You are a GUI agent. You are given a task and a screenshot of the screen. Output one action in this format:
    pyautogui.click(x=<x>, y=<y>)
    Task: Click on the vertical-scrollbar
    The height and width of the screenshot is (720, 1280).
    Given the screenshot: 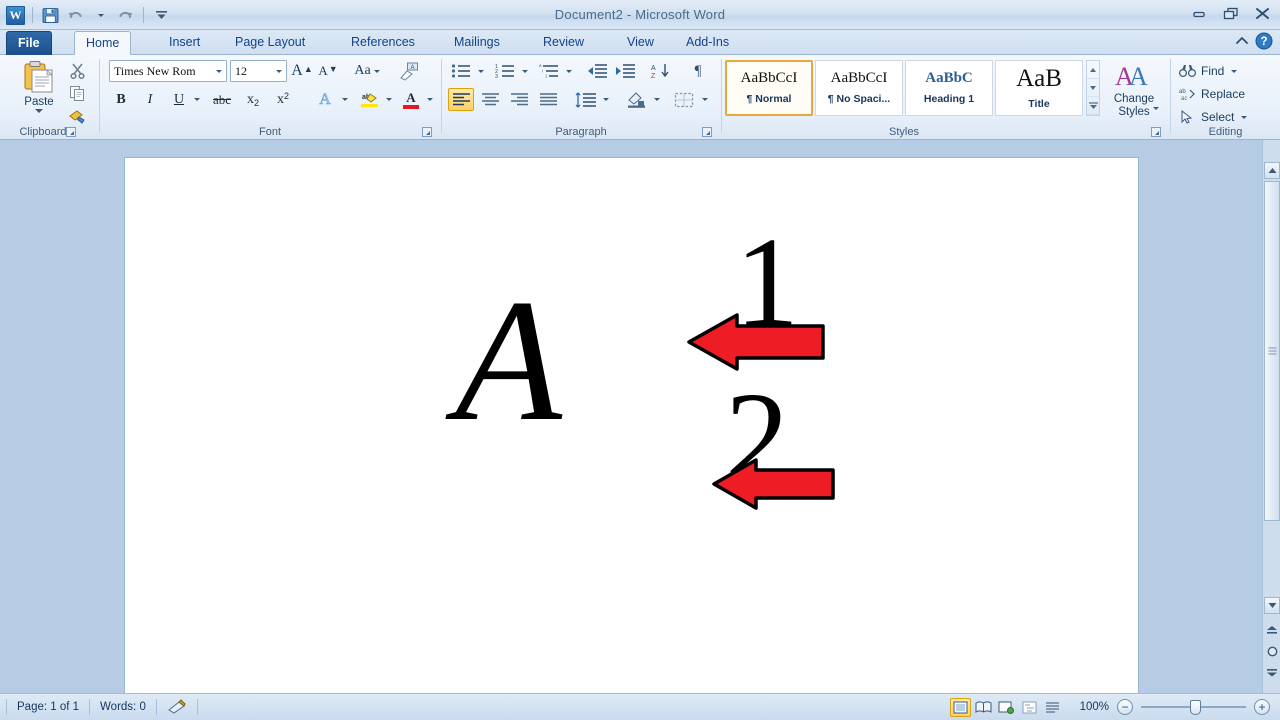 What is the action you would take?
    pyautogui.click(x=1271, y=416)
    